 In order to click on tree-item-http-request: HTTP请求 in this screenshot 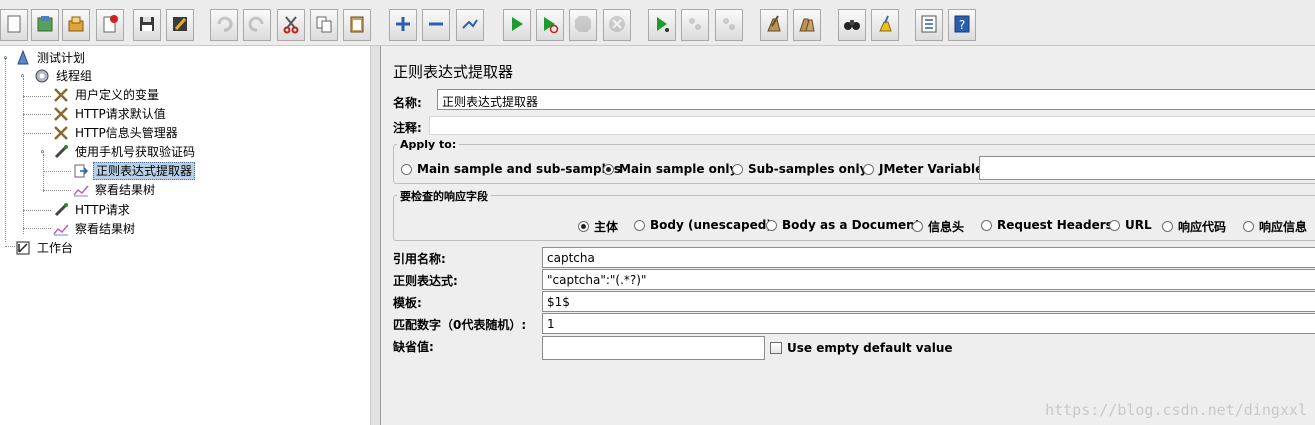, I will do `click(92, 210)`.